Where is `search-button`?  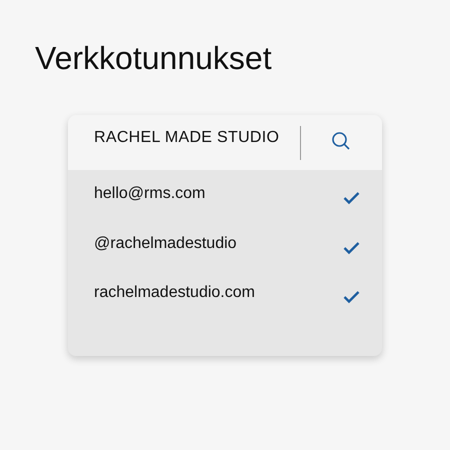 search-button is located at coordinates (341, 141).